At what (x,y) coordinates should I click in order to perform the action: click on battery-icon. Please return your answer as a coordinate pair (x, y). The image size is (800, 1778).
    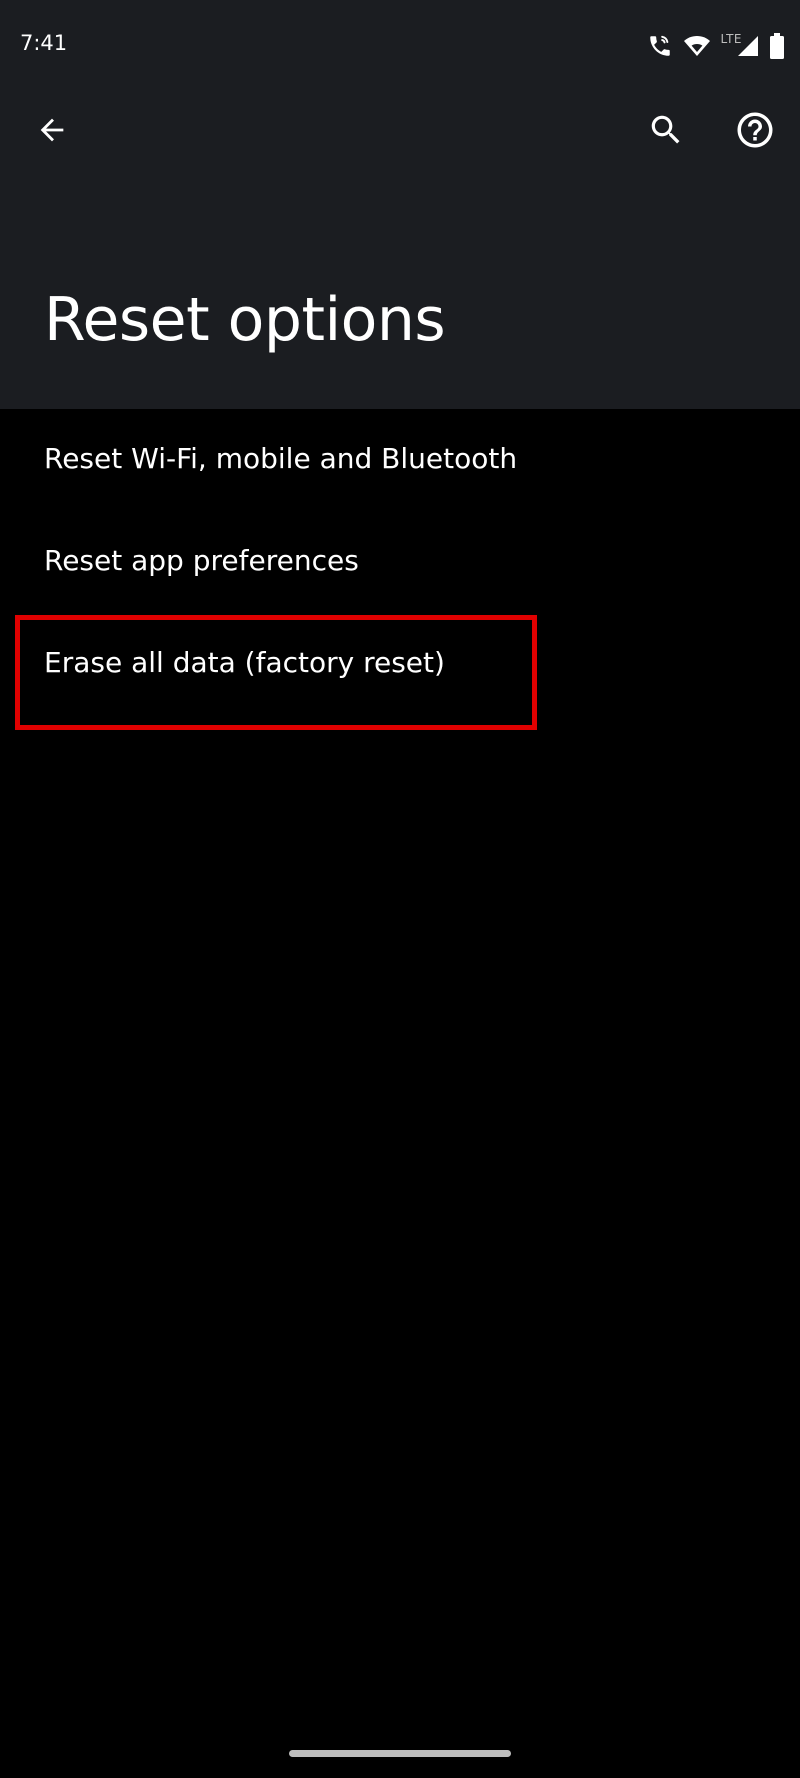
    Looking at the image, I should click on (777, 46).